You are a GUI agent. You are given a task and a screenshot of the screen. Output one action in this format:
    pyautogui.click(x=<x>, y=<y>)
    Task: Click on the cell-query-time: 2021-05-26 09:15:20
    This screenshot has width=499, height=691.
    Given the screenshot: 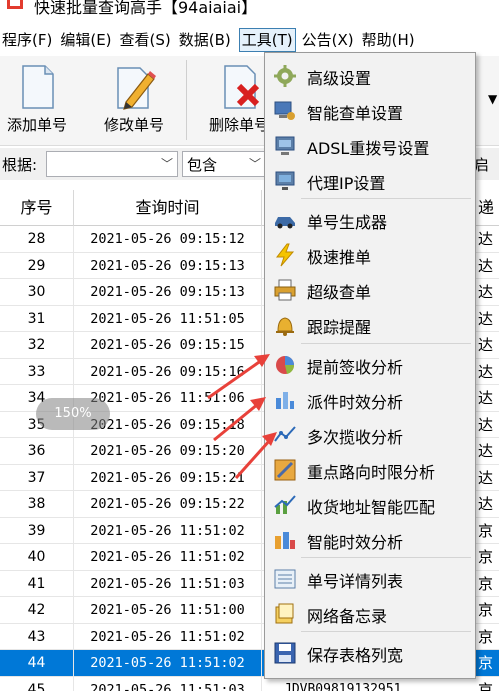 What is the action you would take?
    pyautogui.click(x=168, y=451)
    